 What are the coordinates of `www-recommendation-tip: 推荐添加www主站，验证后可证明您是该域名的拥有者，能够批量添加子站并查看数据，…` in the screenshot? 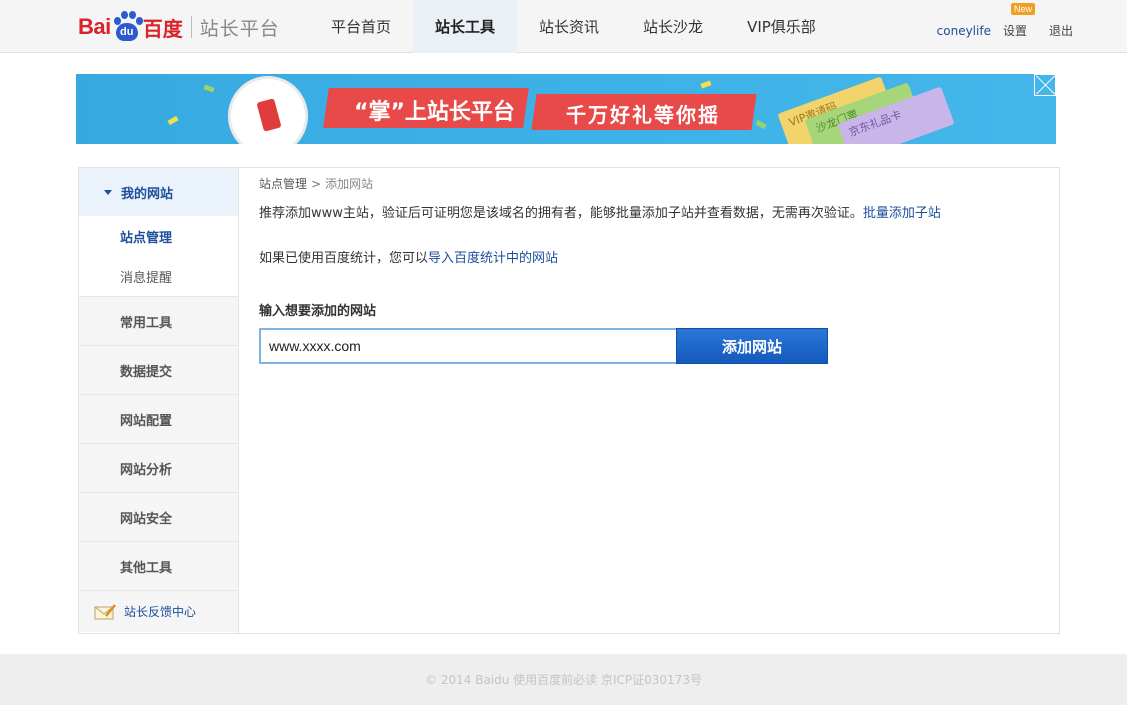 It's located at (600, 211).